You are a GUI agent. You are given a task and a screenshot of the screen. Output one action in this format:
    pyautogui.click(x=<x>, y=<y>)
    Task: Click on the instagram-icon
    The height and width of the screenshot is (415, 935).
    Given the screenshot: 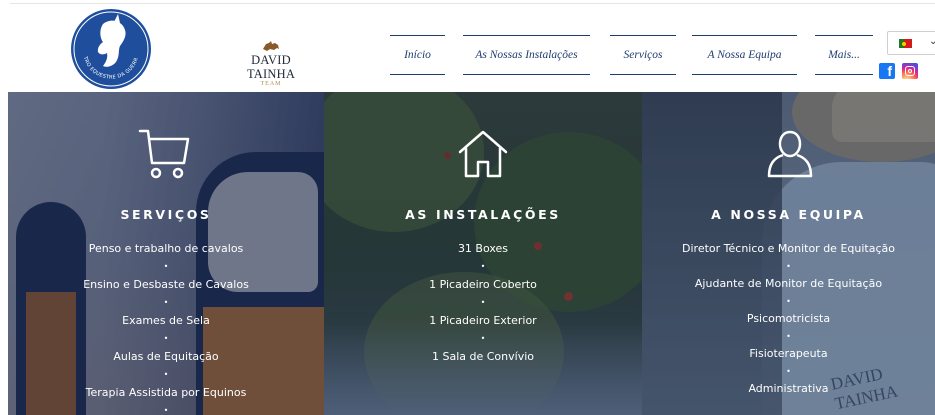 What is the action you would take?
    pyautogui.click(x=910, y=71)
    